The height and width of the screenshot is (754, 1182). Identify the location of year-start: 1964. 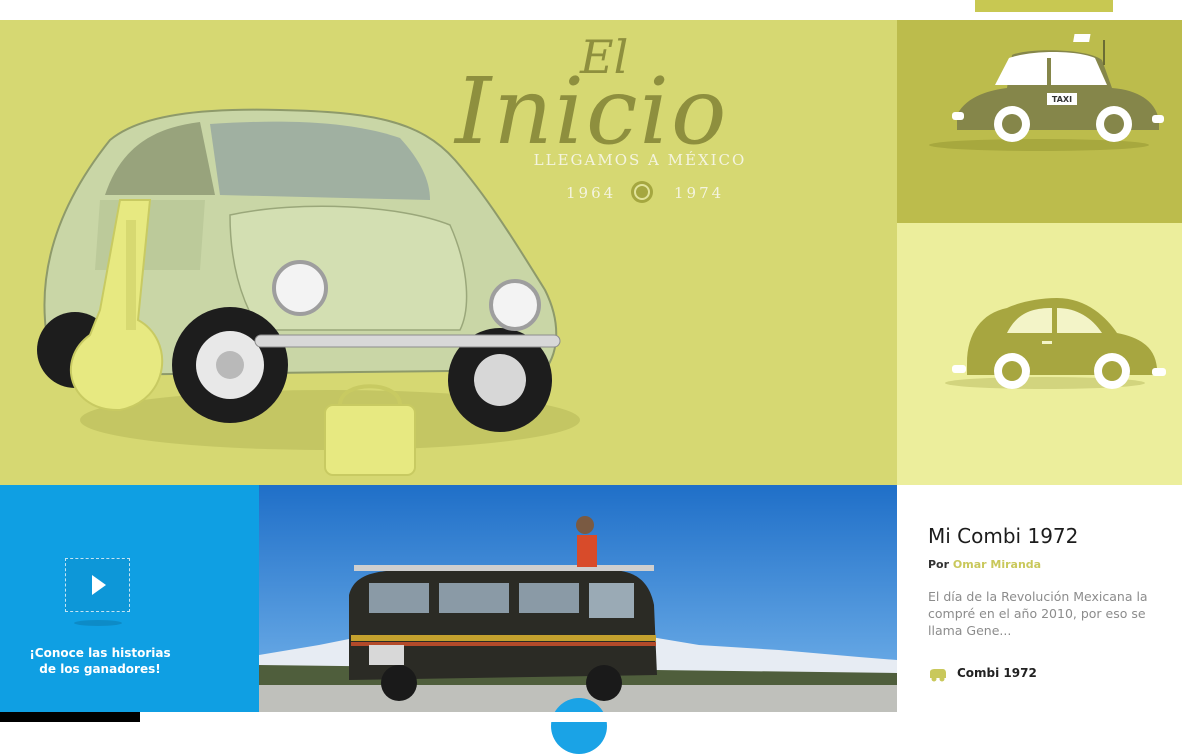
(591, 193).